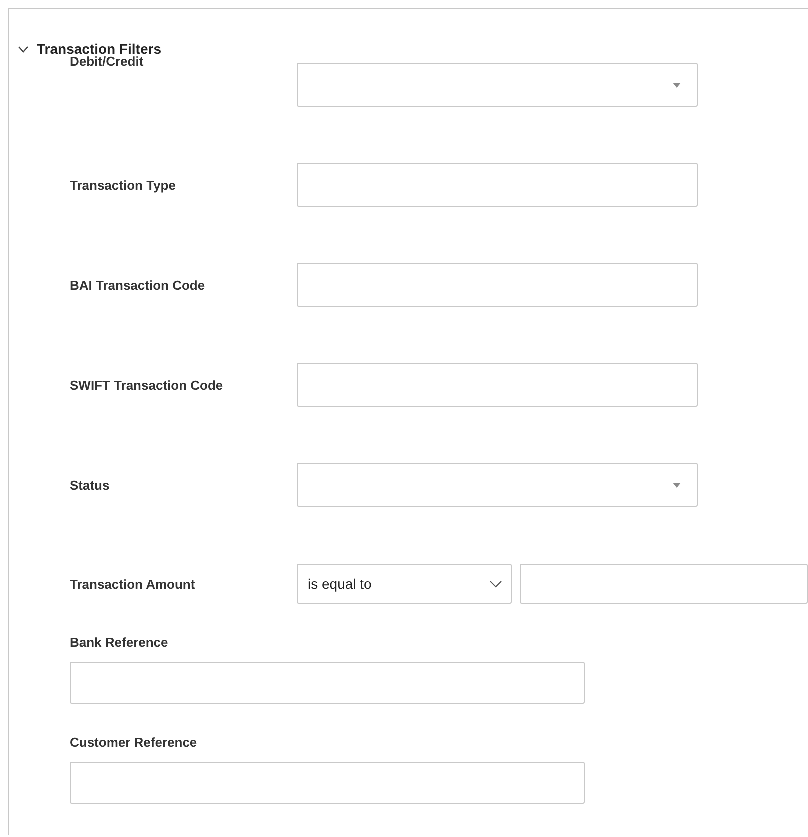 This screenshot has width=808, height=837. What do you see at coordinates (133, 584) in the screenshot?
I see `field-label: Transaction Amount` at bounding box center [133, 584].